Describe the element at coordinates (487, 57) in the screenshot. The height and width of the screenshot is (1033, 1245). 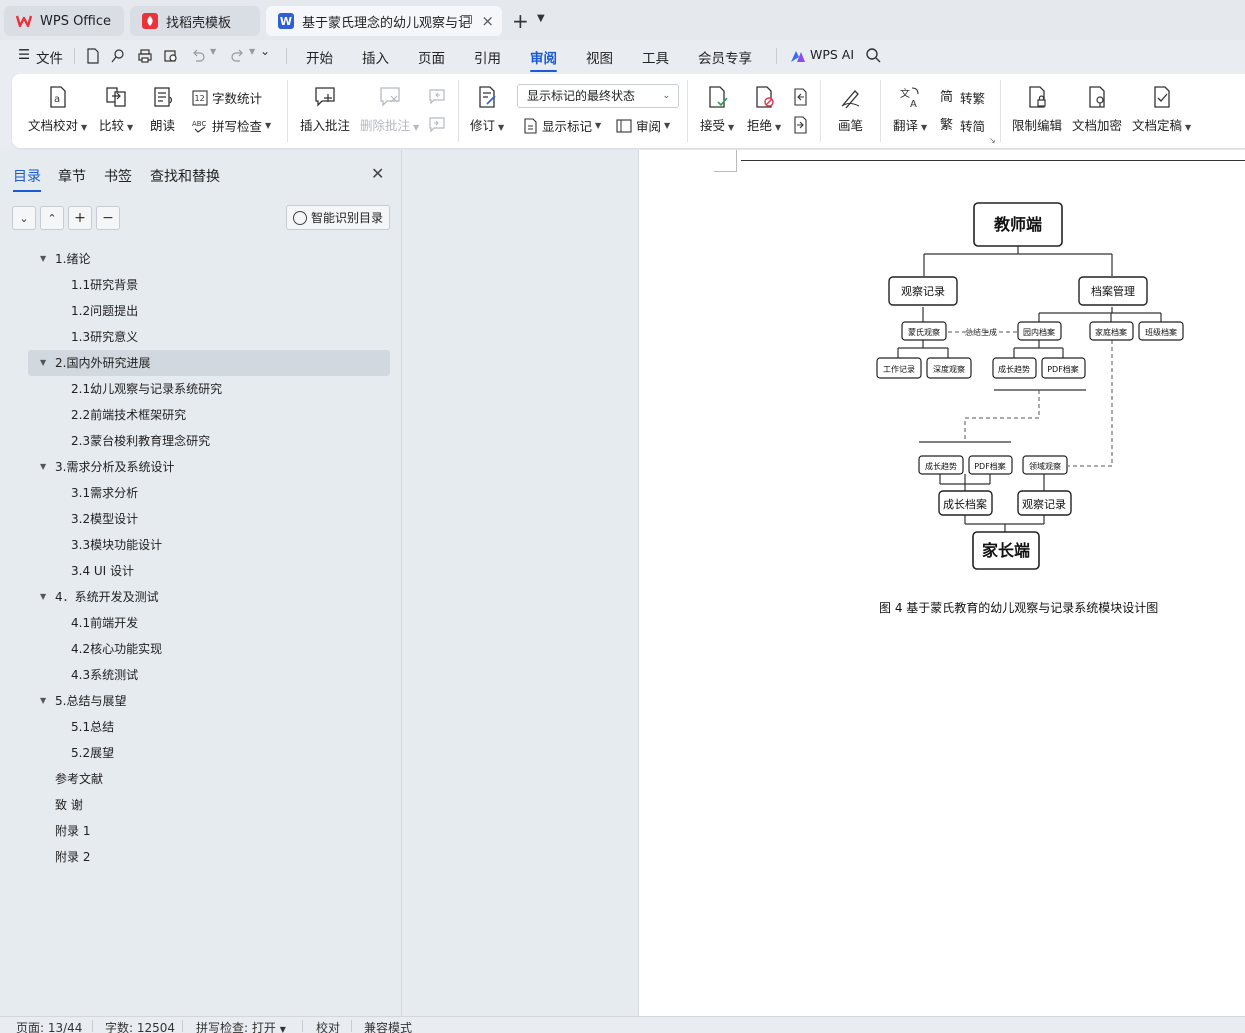
I see `menu-references: 引用` at that location.